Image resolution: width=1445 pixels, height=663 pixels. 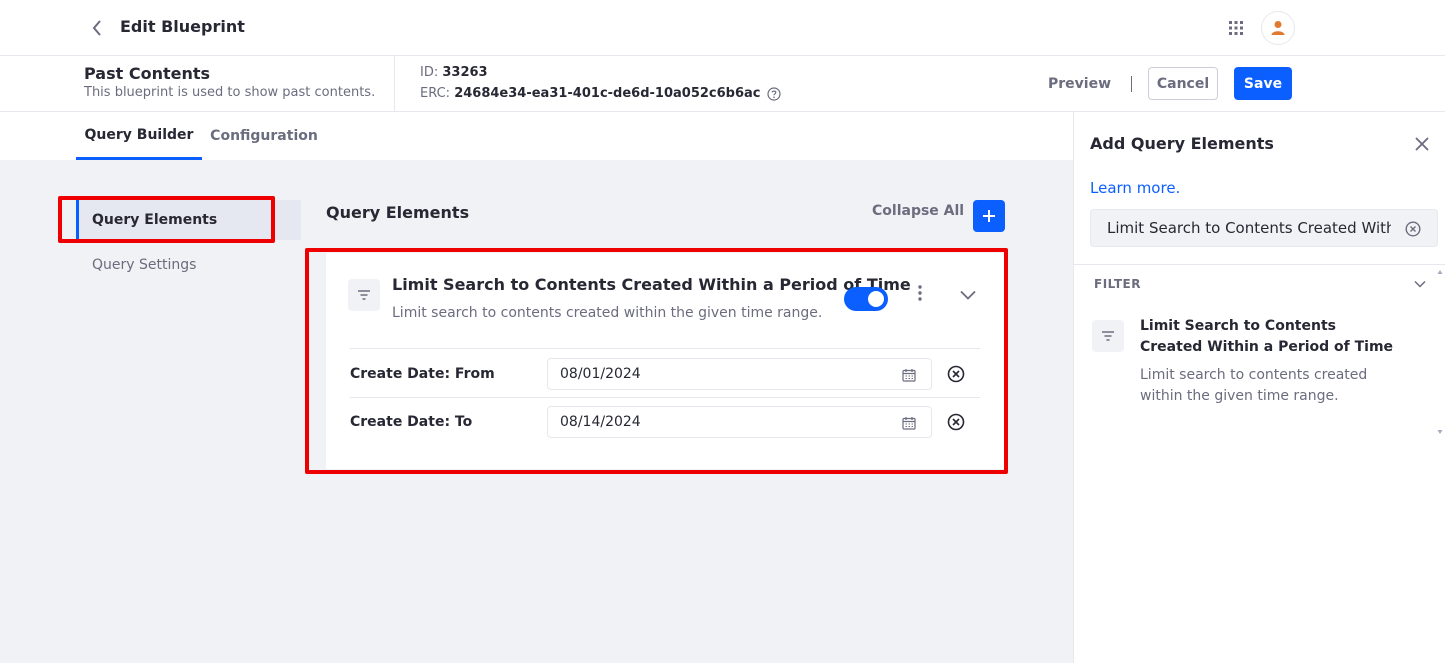 I want to click on search-box, so click(x=1264, y=228).